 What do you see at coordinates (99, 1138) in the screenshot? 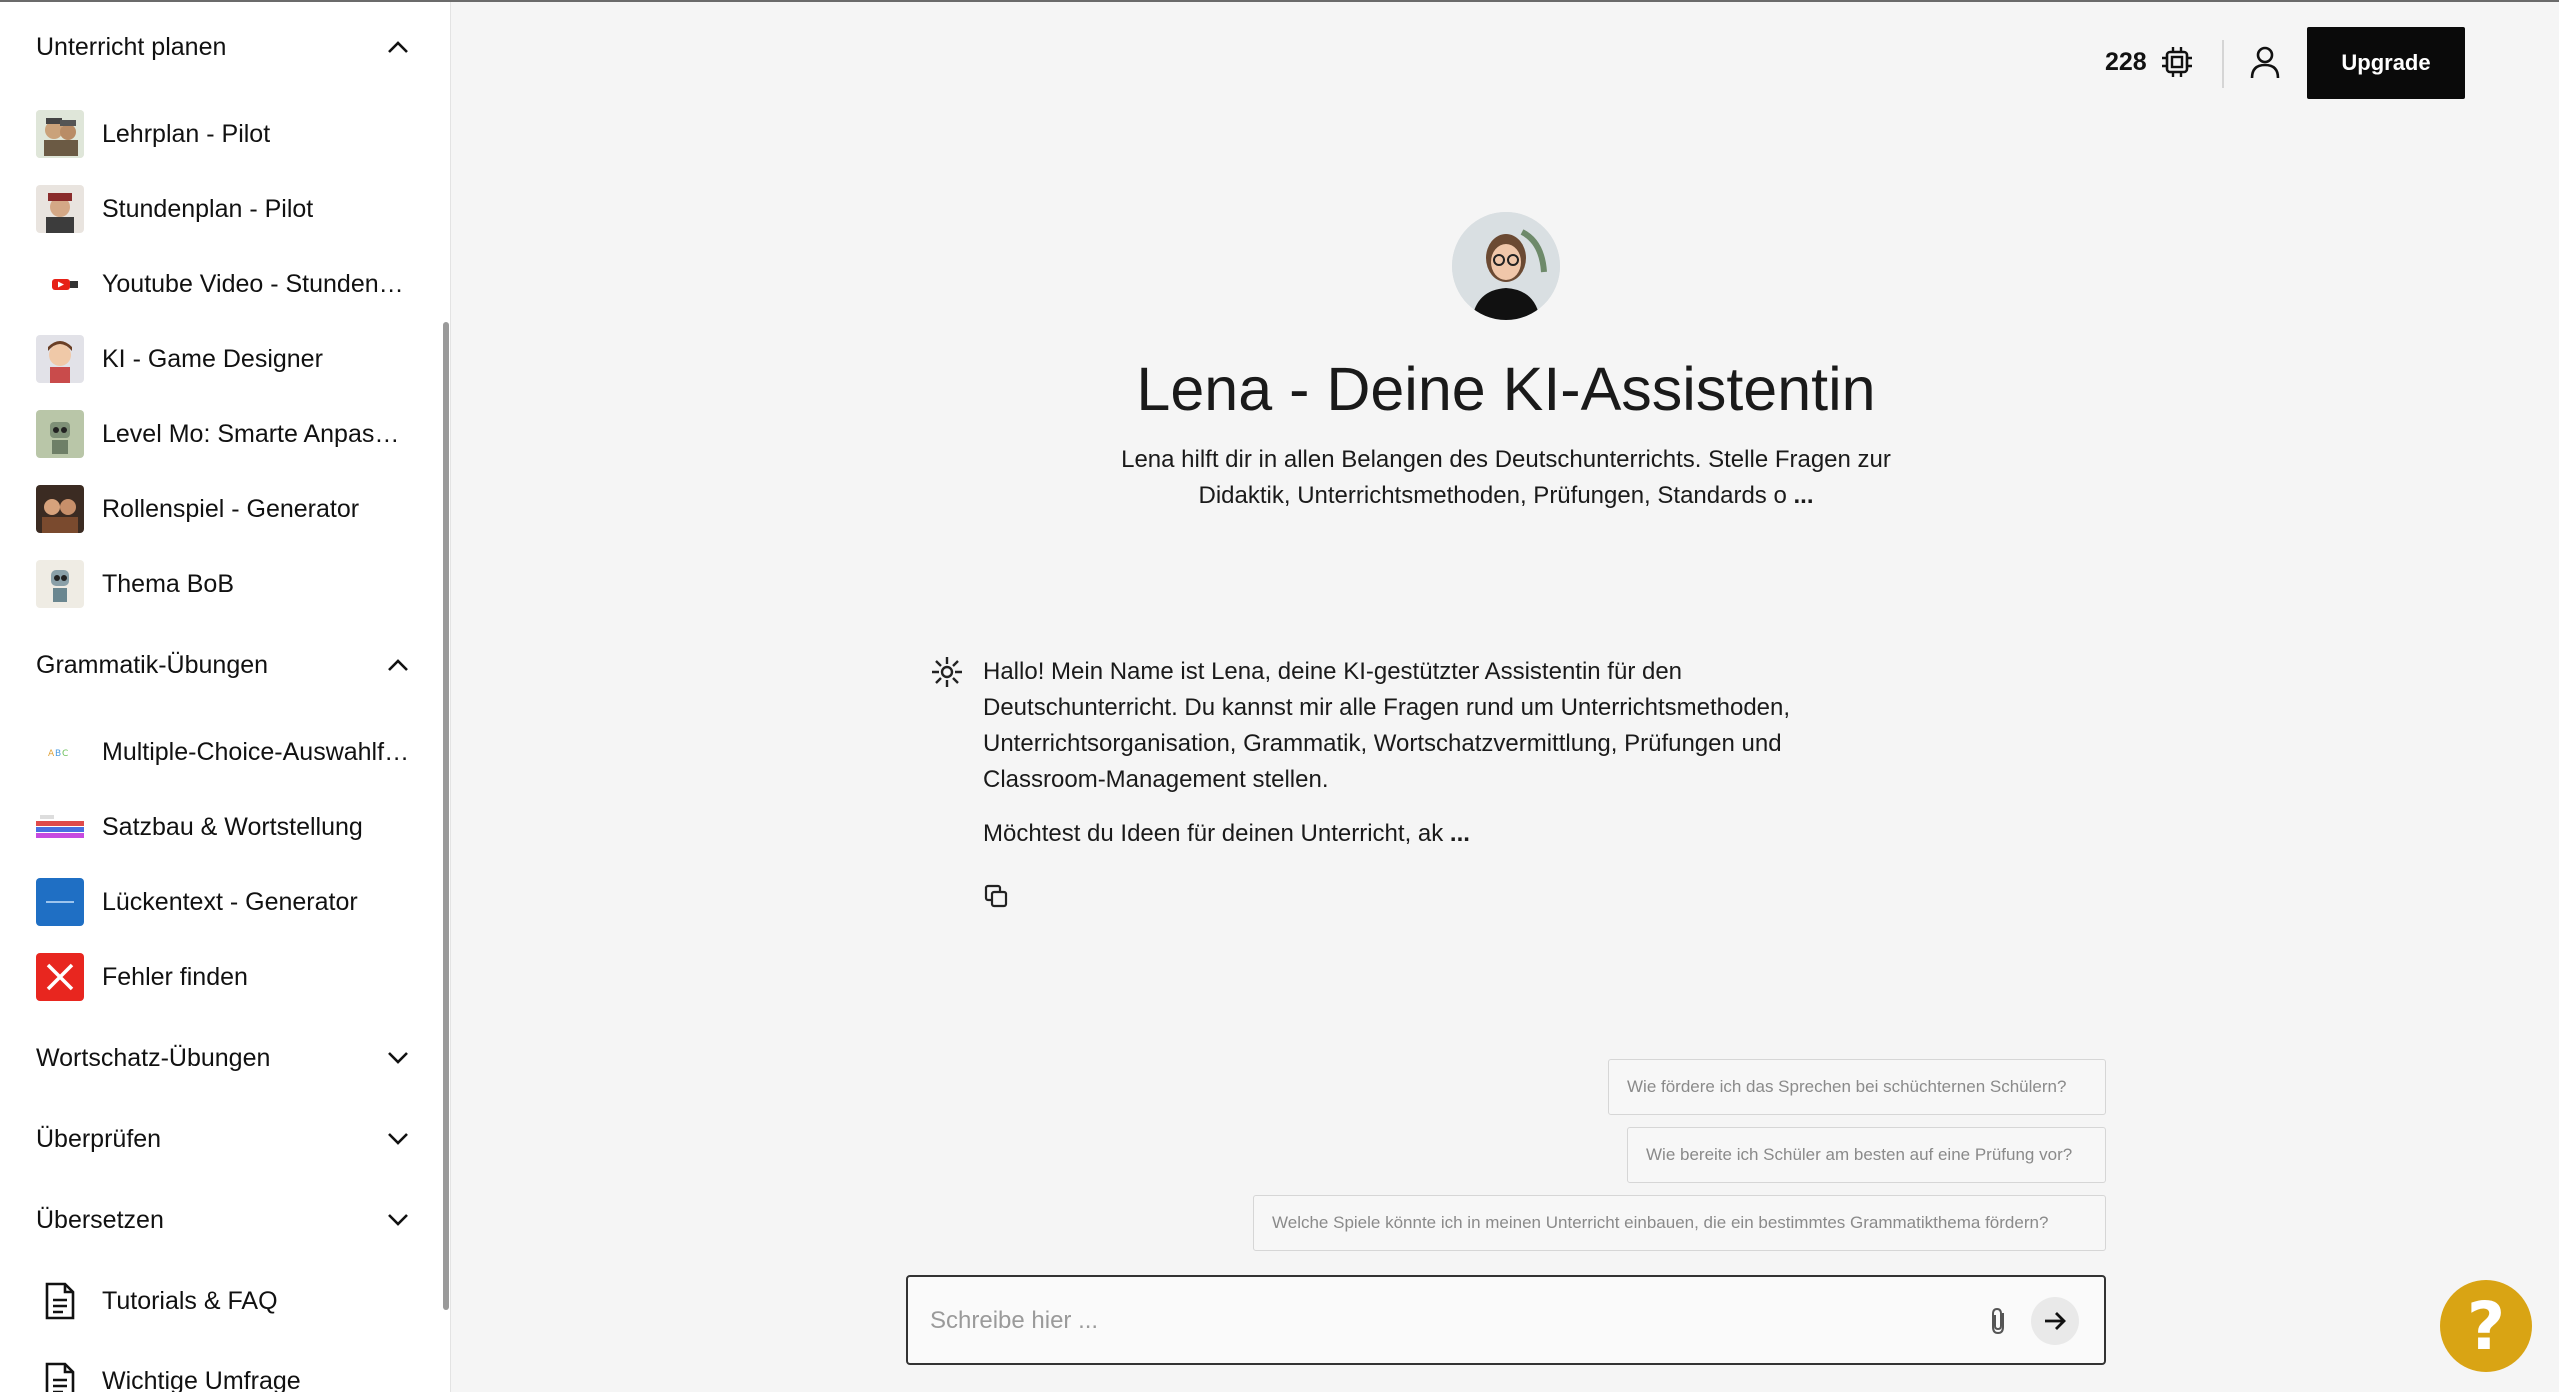
I see `group-label: Überprüfen` at bounding box center [99, 1138].